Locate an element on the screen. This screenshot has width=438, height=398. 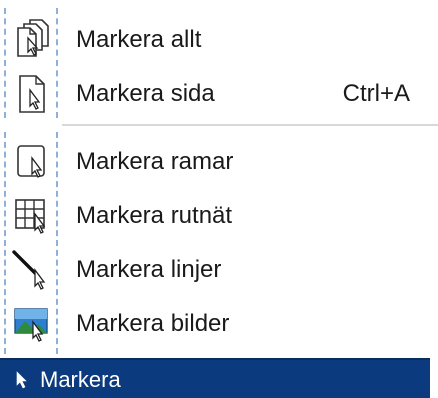
menu-item-select-grid: Markera rutnät is located at coordinates (219, 216).